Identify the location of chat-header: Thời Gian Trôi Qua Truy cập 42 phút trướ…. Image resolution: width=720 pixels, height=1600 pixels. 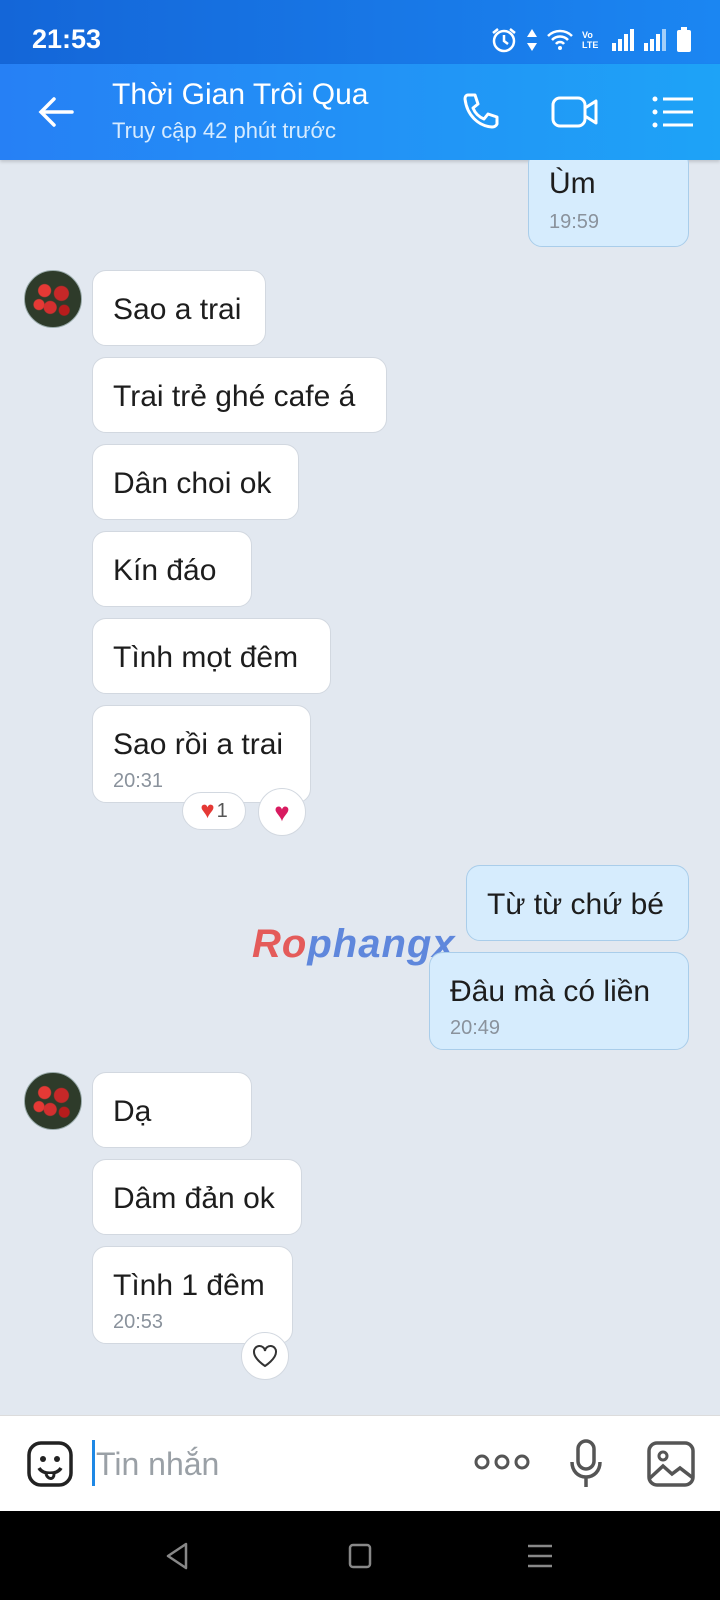
(360, 112).